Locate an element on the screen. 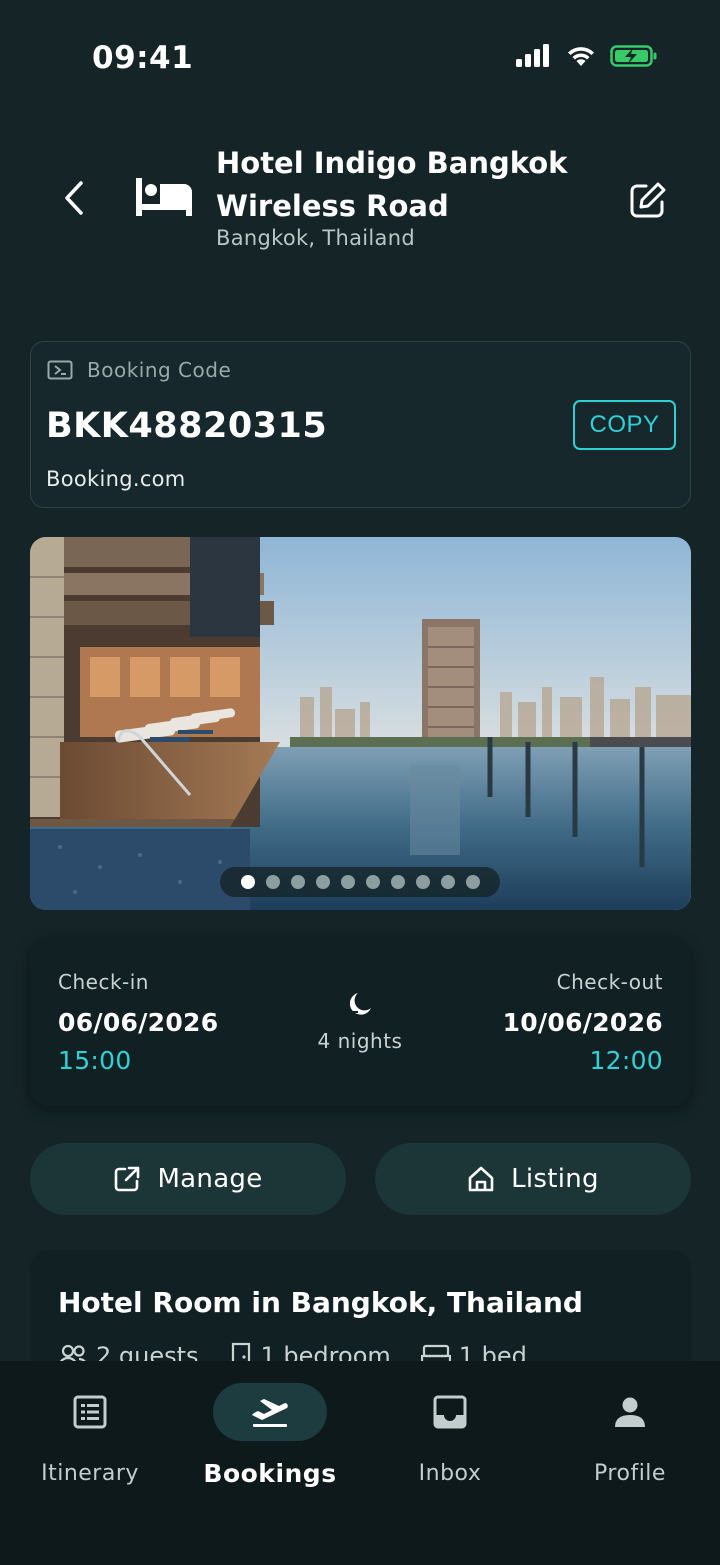 The image size is (720, 1565). chevron-left-icon is located at coordinates (74, 198).